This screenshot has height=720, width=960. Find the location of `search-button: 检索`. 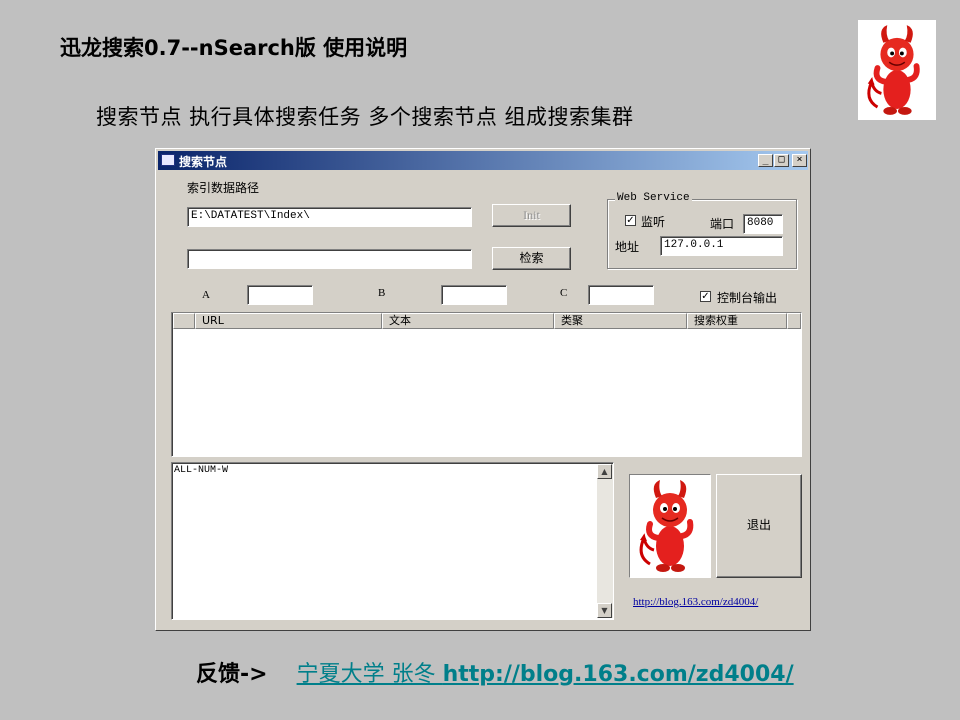

search-button: 检索 is located at coordinates (531, 258).